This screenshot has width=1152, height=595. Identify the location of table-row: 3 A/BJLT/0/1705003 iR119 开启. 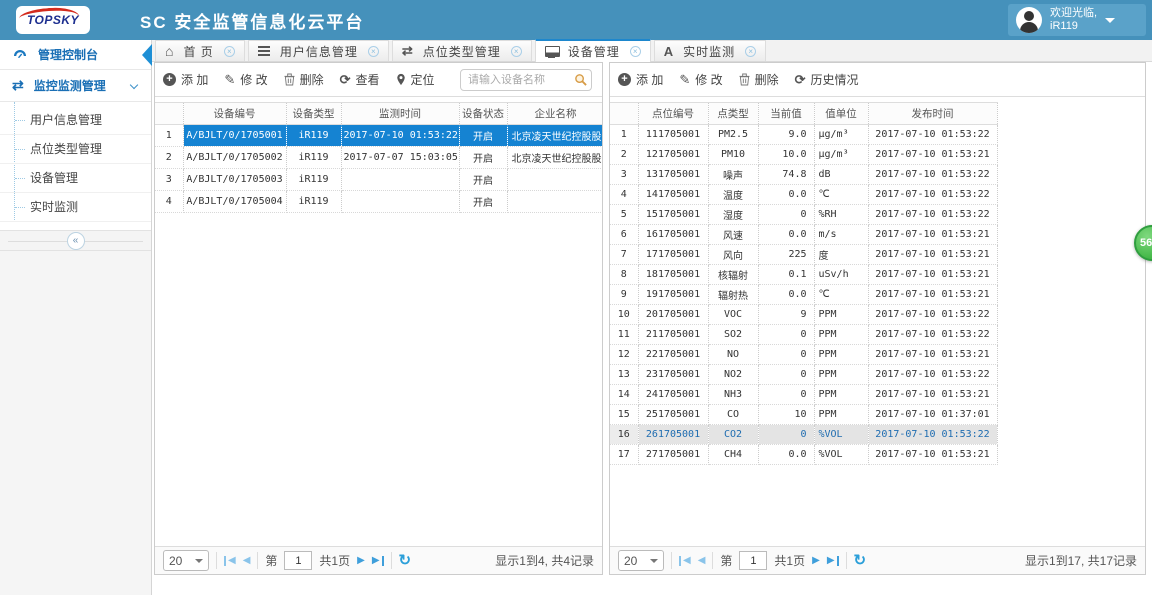
(378, 179).